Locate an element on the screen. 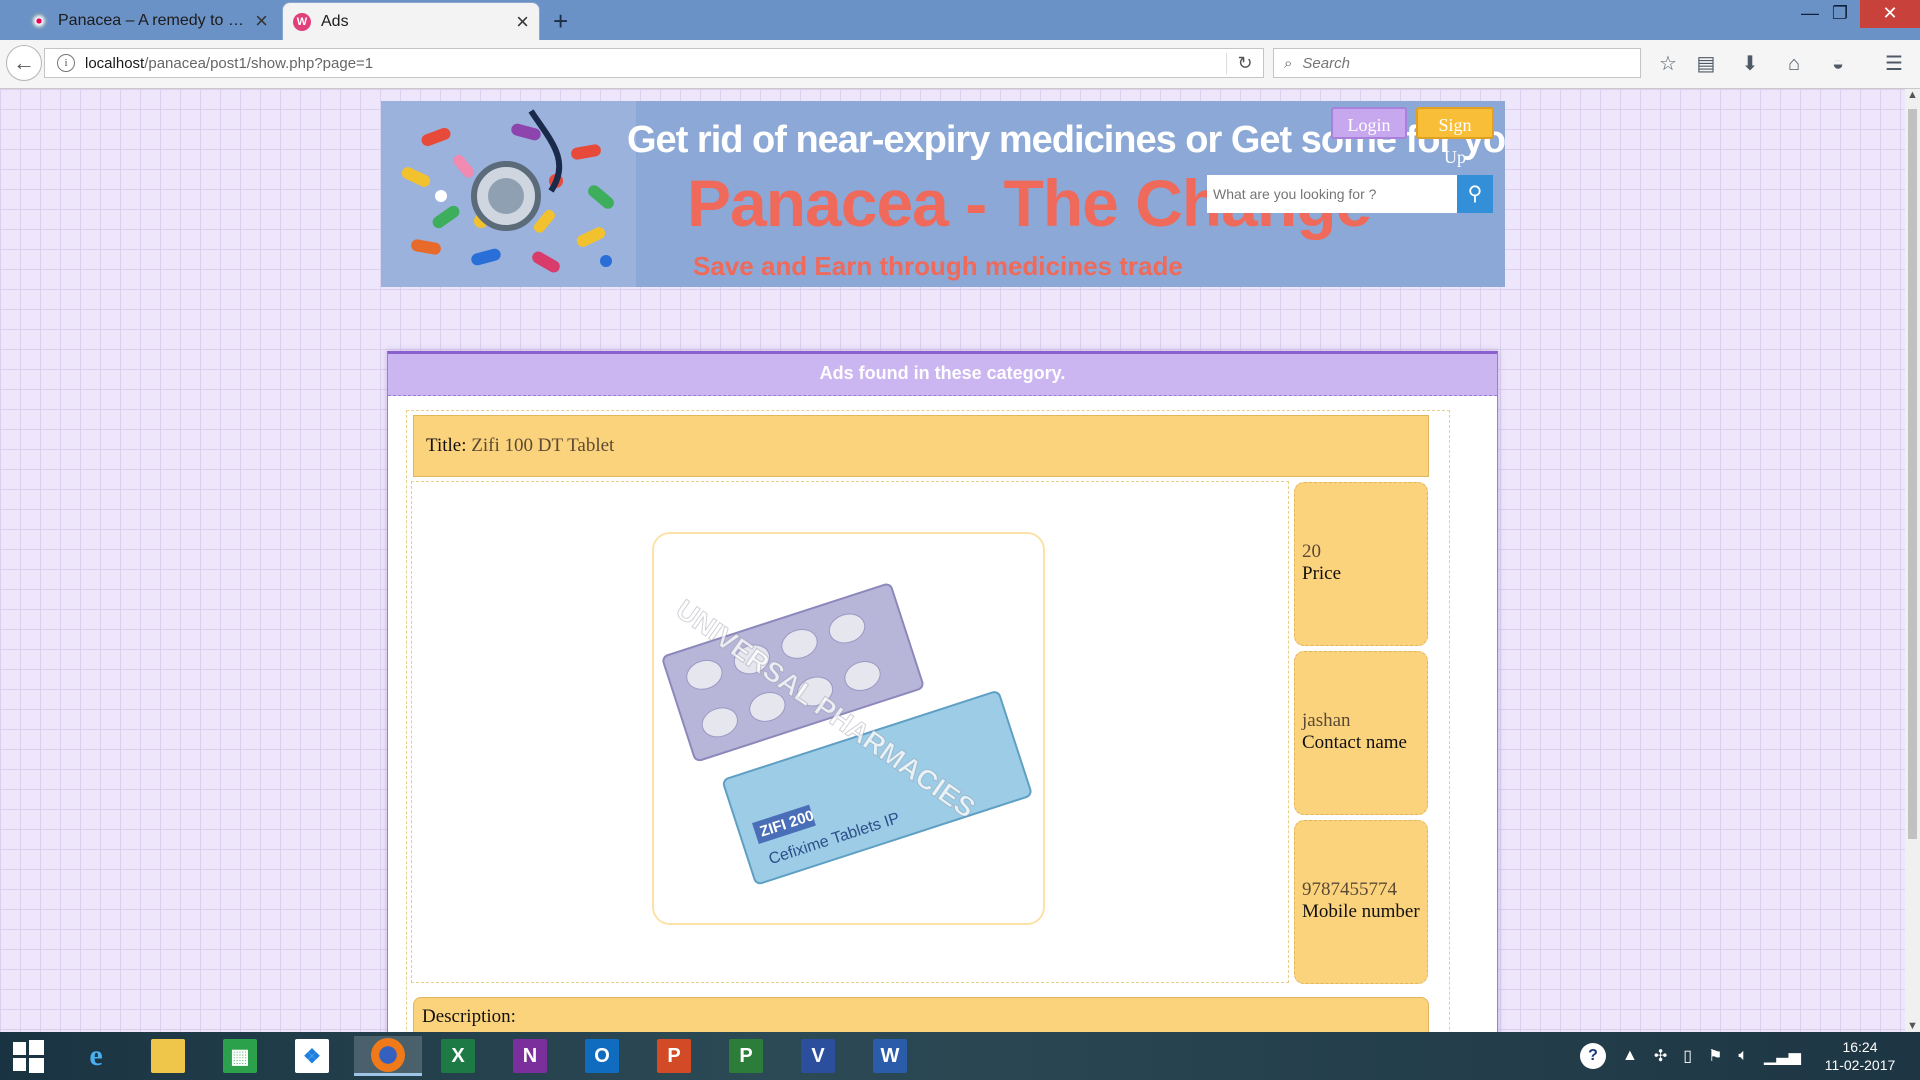 The width and height of the screenshot is (1920, 1080). network-share-icon: ✣ is located at coordinates (1660, 1056).